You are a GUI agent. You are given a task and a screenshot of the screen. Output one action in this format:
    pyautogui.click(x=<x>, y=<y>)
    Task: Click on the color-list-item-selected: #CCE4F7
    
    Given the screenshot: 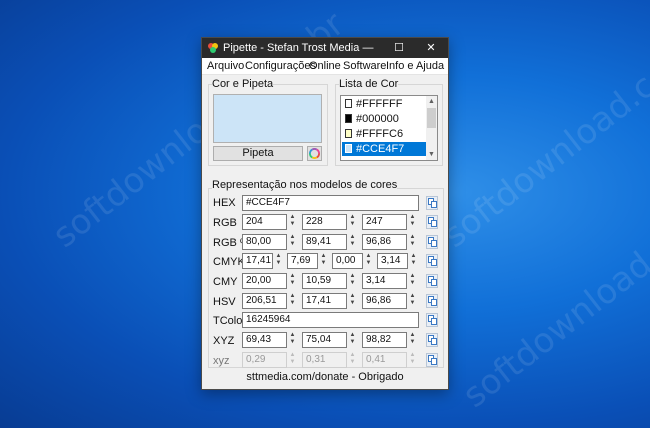 What is the action you would take?
    pyautogui.click(x=384, y=149)
    